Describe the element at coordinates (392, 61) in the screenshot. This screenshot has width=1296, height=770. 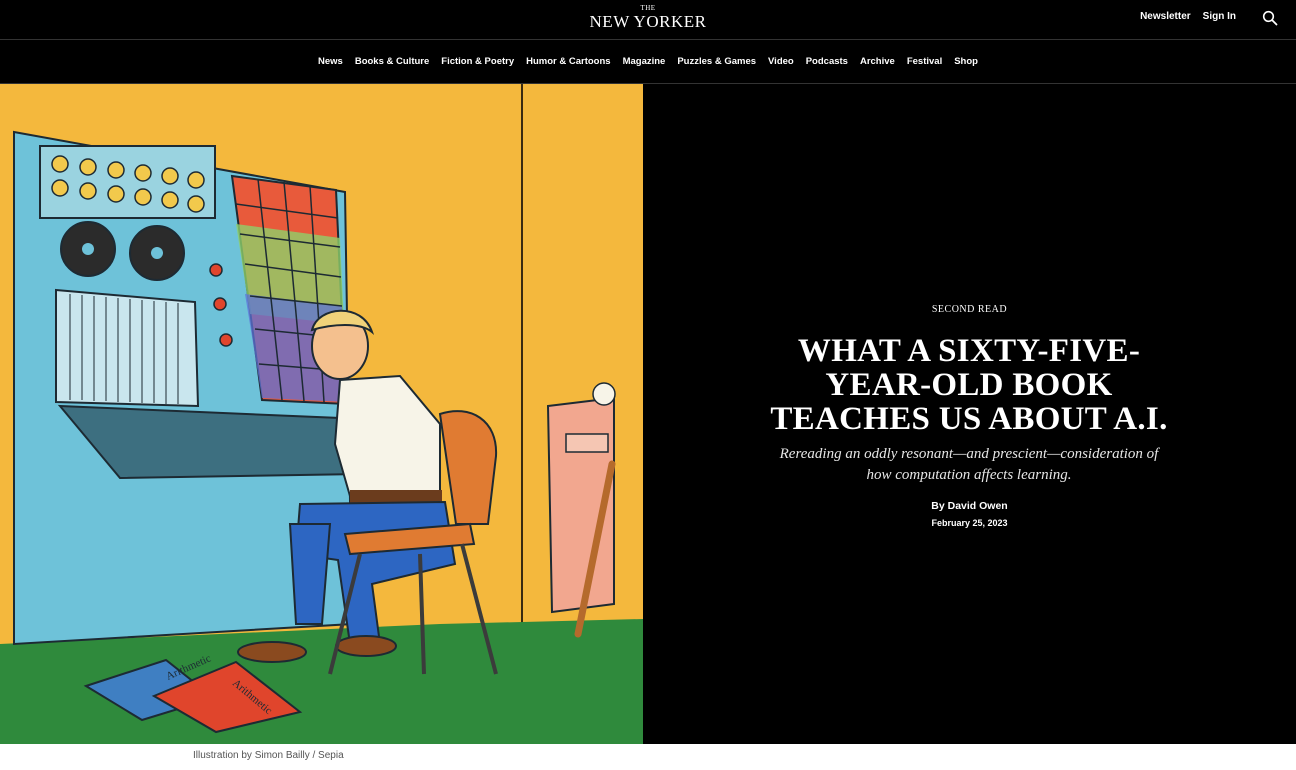
I see `nav-item-books-culture: Books & Culture` at that location.